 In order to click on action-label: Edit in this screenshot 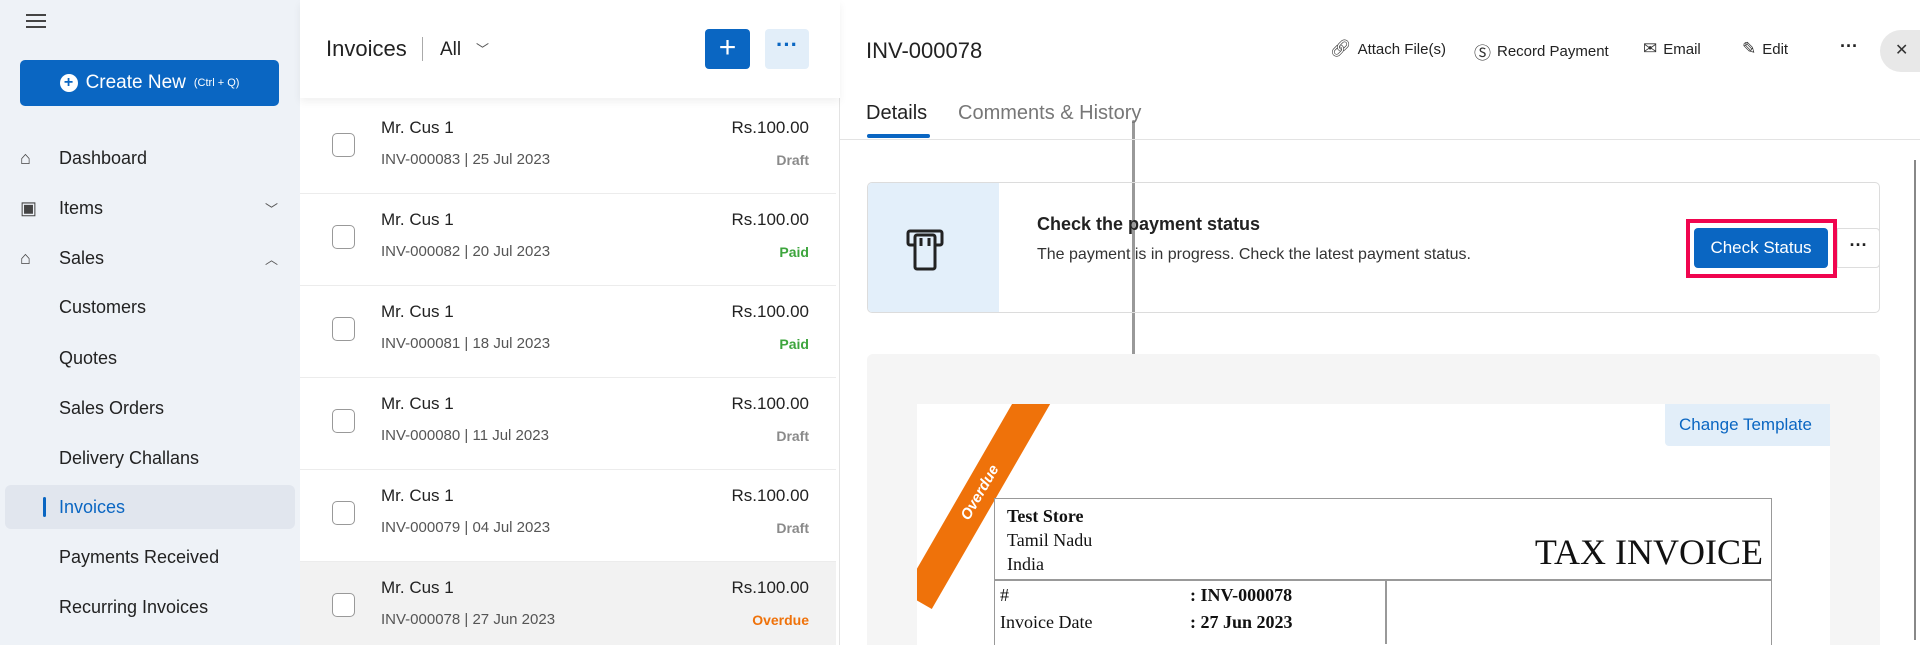, I will do `click(1775, 49)`.